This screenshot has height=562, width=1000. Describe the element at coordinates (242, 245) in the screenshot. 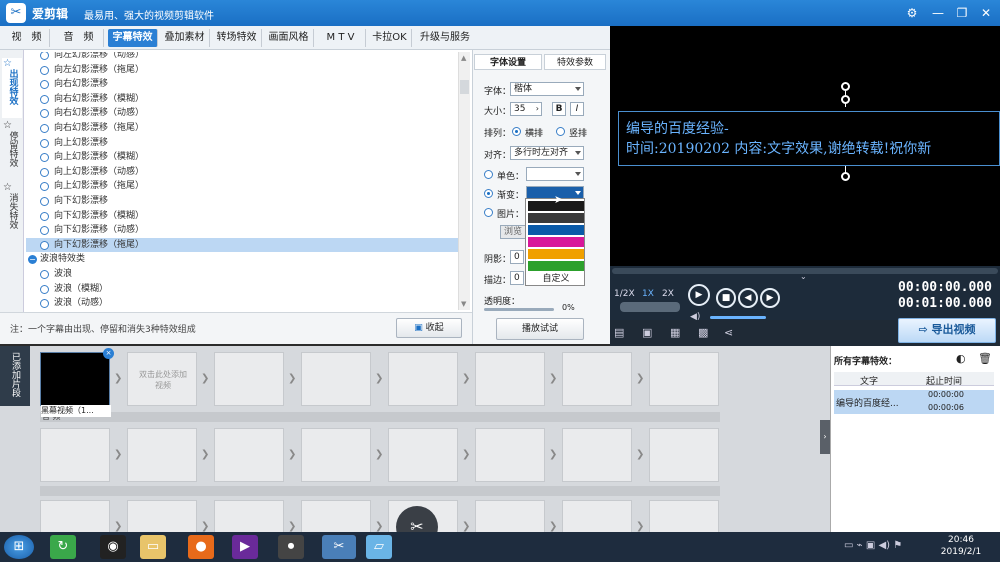

I see `effect-item: 向下幻影漂移（拖尾）` at that location.